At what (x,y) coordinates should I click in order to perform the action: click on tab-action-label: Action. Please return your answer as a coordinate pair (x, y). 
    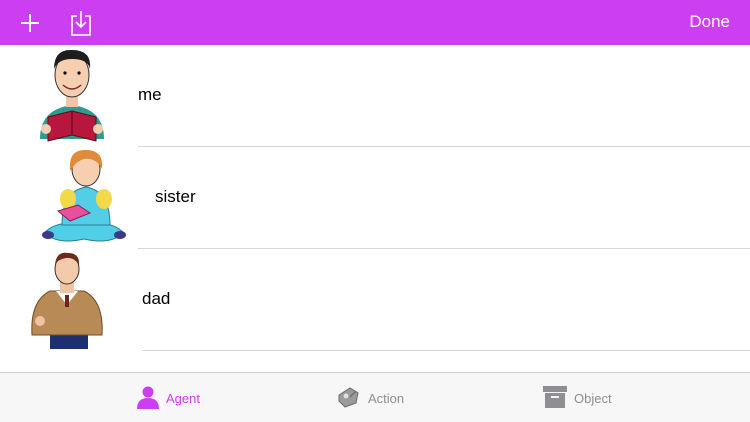
    Looking at the image, I should click on (386, 398).